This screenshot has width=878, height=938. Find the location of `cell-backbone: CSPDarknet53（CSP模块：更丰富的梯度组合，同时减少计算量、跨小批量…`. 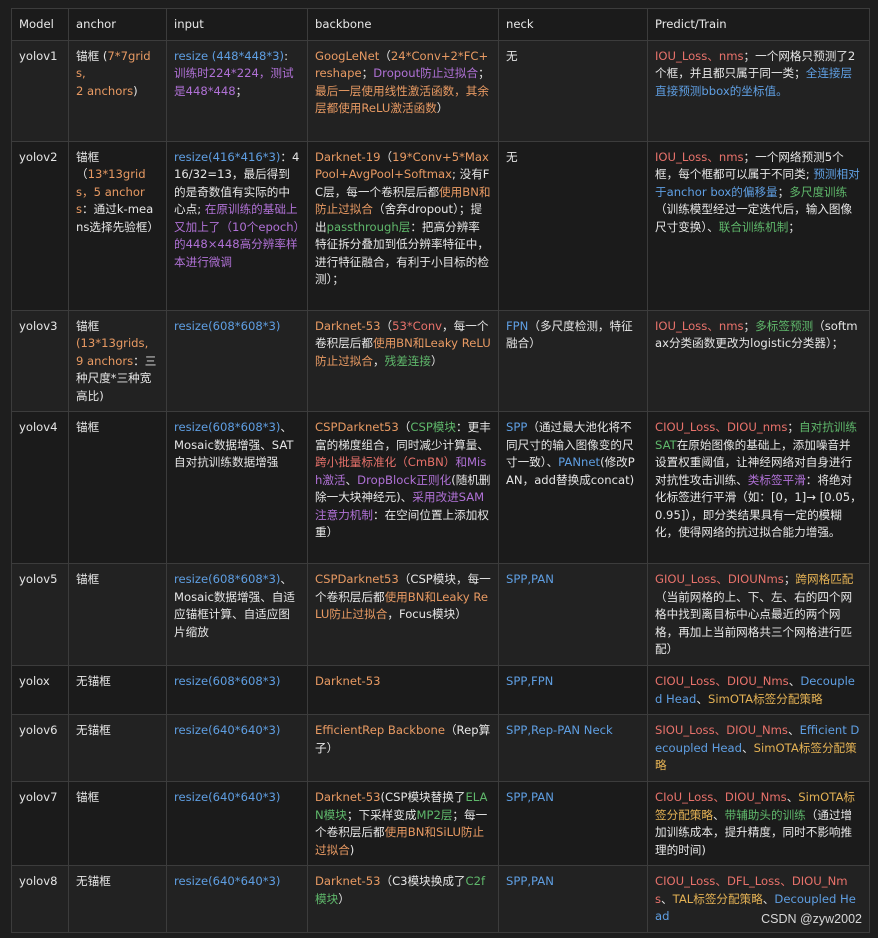

cell-backbone: CSPDarknet53（CSP模块：更丰富的梯度组合，同时减少计算量、跨小批量… is located at coordinates (403, 487).